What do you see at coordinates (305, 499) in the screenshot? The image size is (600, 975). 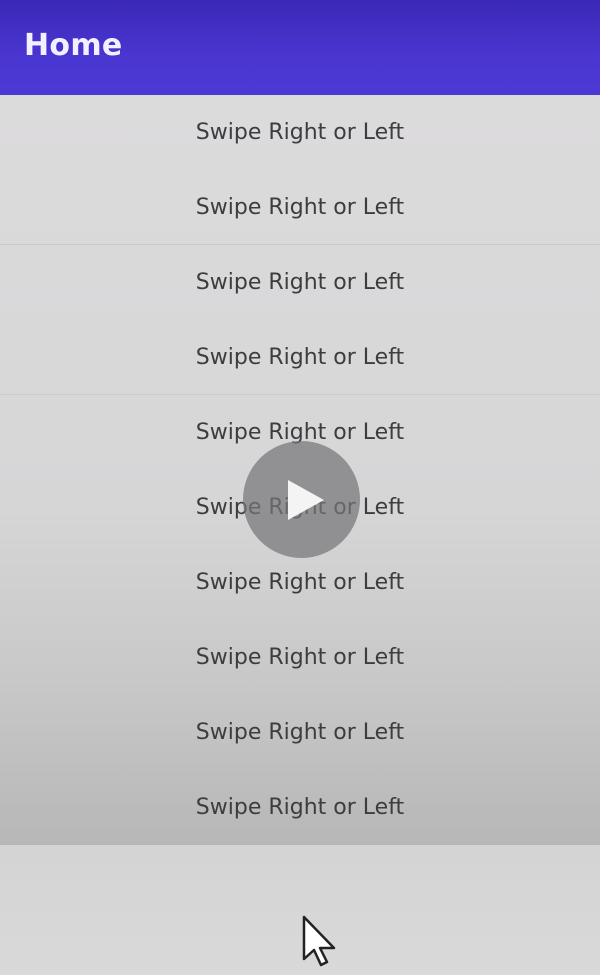 I see `play-icon` at bounding box center [305, 499].